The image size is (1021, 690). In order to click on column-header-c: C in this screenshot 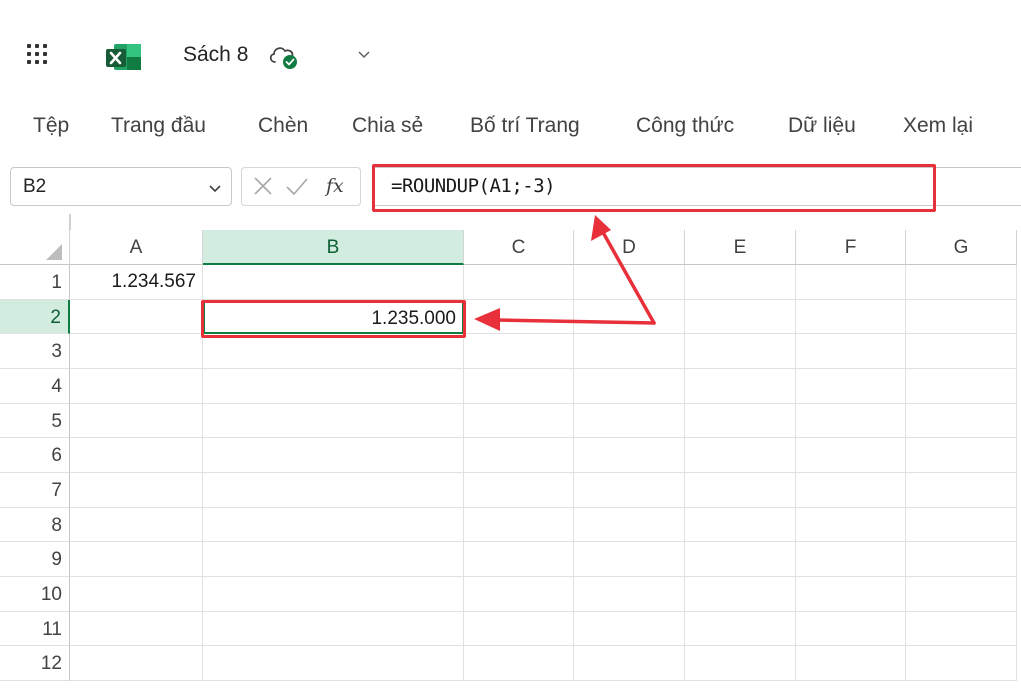, I will do `click(519, 247)`.